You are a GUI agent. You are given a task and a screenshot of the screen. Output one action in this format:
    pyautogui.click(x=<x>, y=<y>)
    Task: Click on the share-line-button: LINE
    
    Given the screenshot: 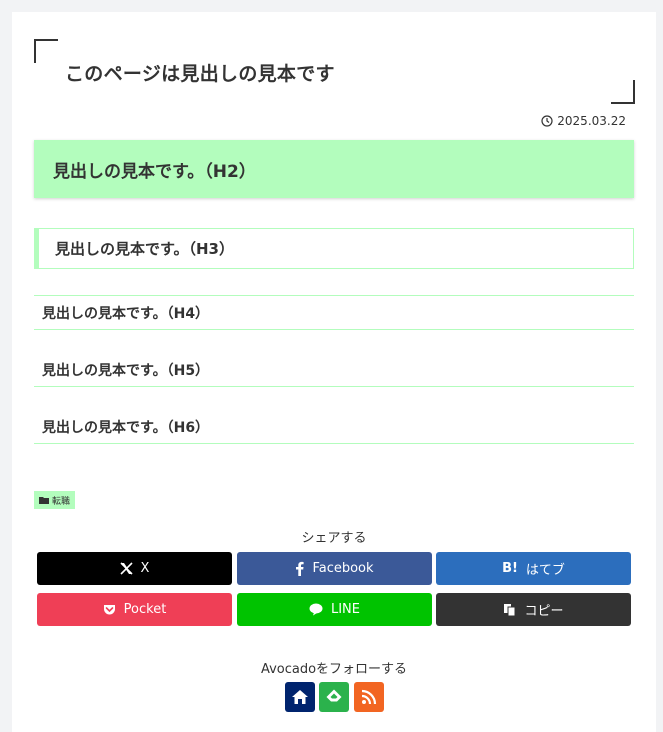 What is the action you would take?
    pyautogui.click(x=334, y=609)
    